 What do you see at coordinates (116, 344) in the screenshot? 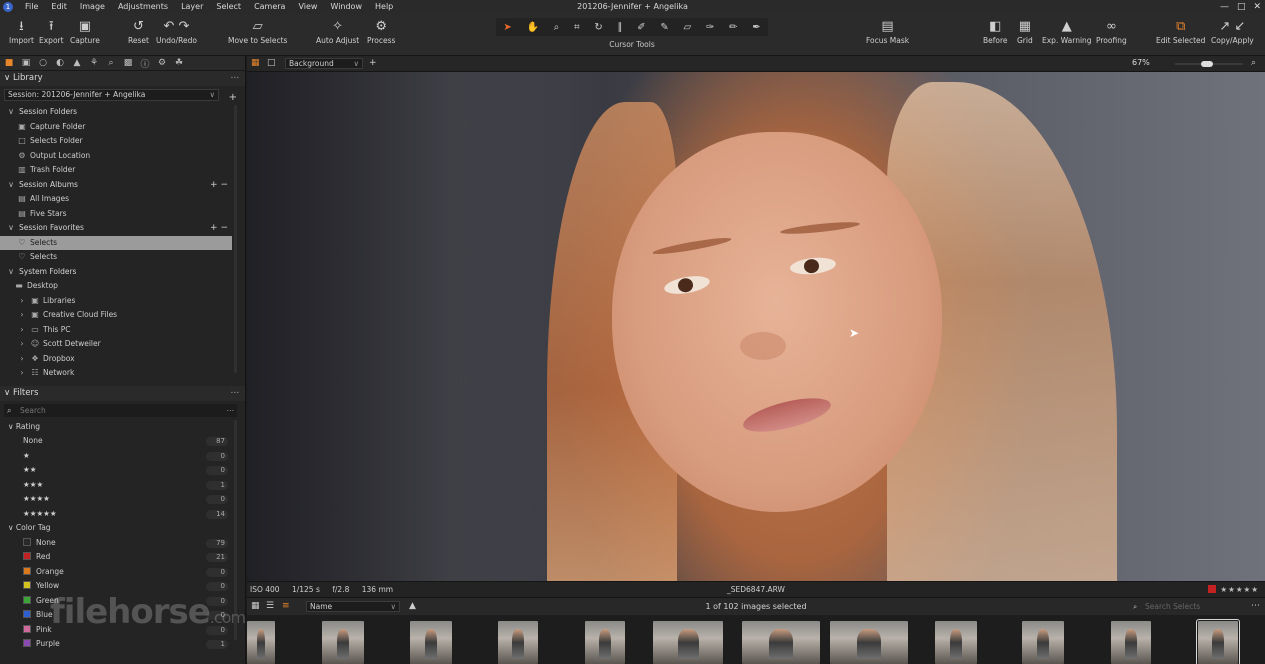
I see `tree-item-user: › ☺ Scott Detweiler` at bounding box center [116, 344].